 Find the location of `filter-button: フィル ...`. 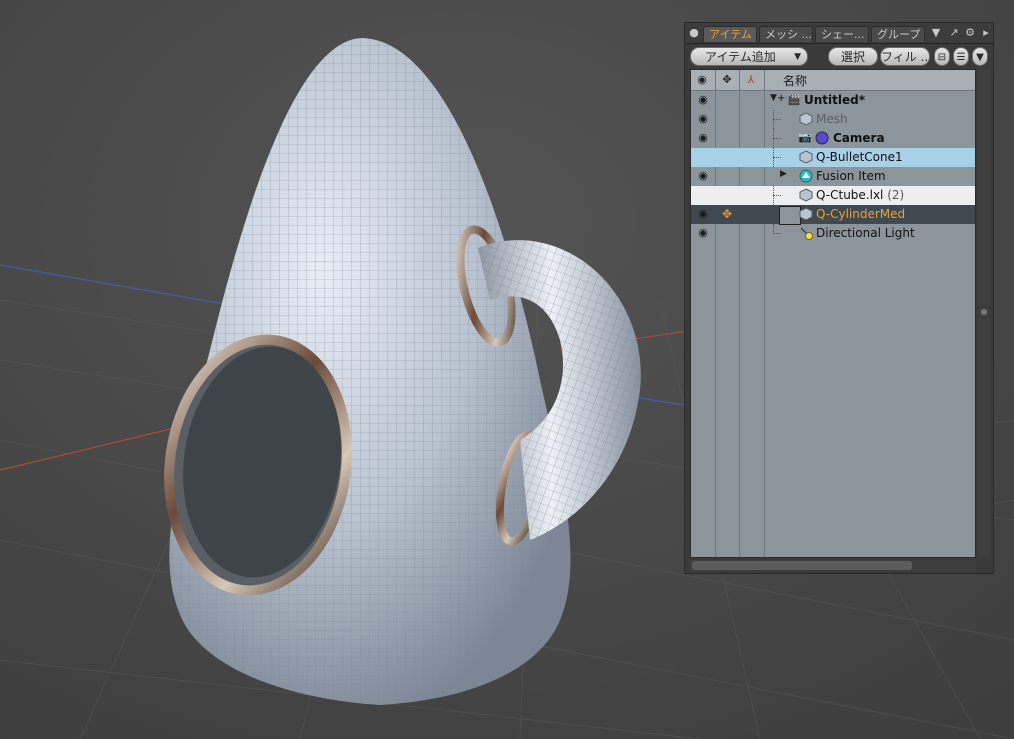

filter-button: フィル ... is located at coordinates (905, 56).